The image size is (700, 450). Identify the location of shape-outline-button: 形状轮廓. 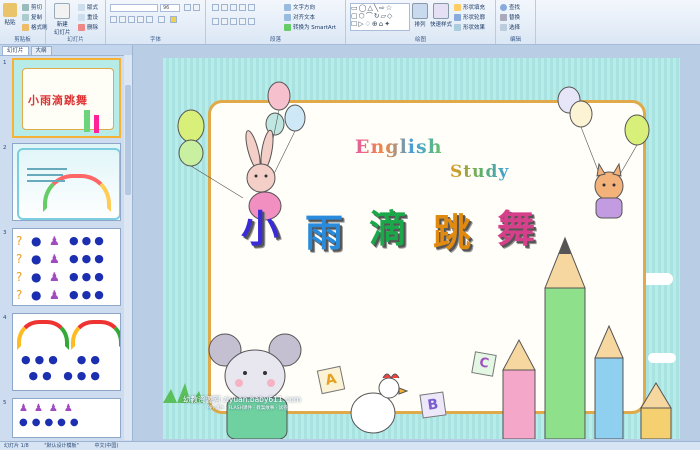
(469, 17).